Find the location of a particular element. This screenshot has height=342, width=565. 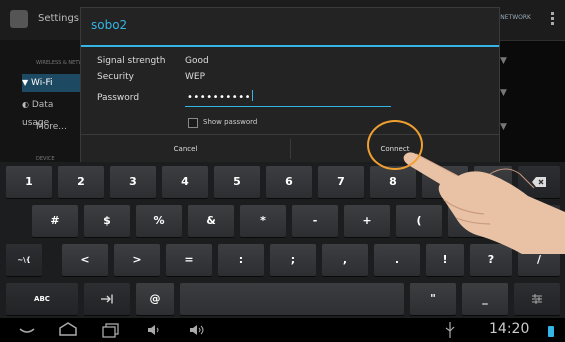

key-ampersand: & is located at coordinates (211, 221).